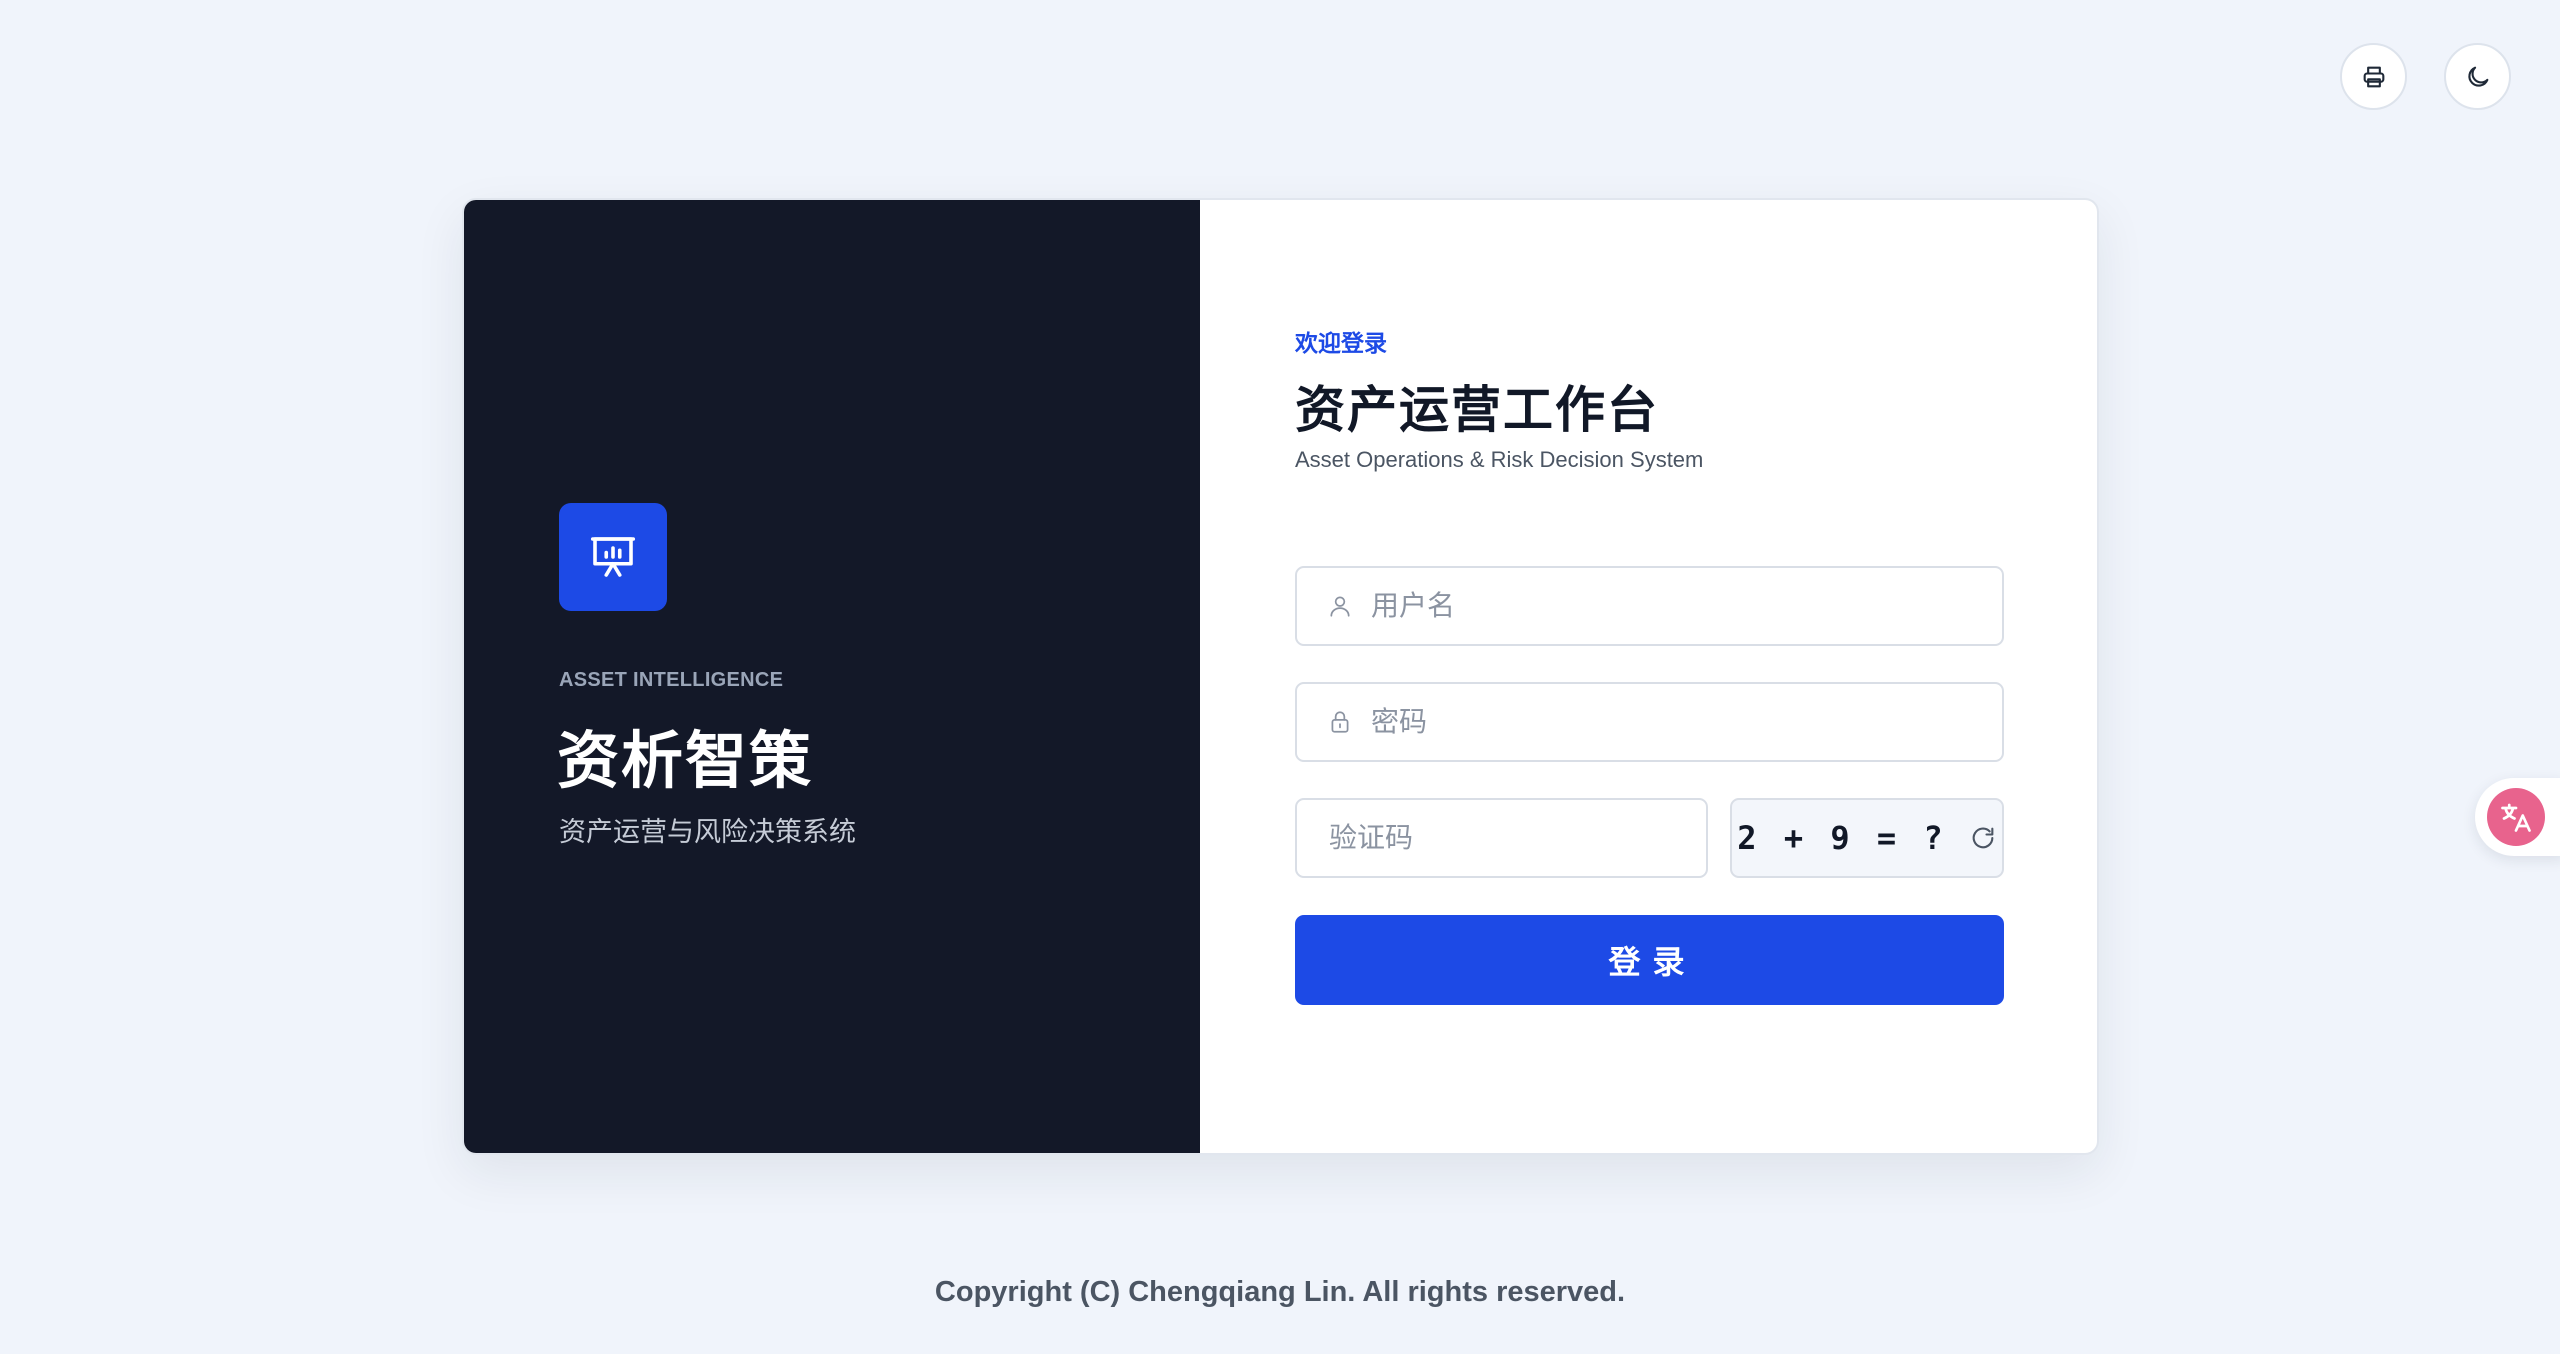 Image resolution: width=2560 pixels, height=1354 pixels. I want to click on captcha-image: 2 + 9 = ?, so click(1867, 838).